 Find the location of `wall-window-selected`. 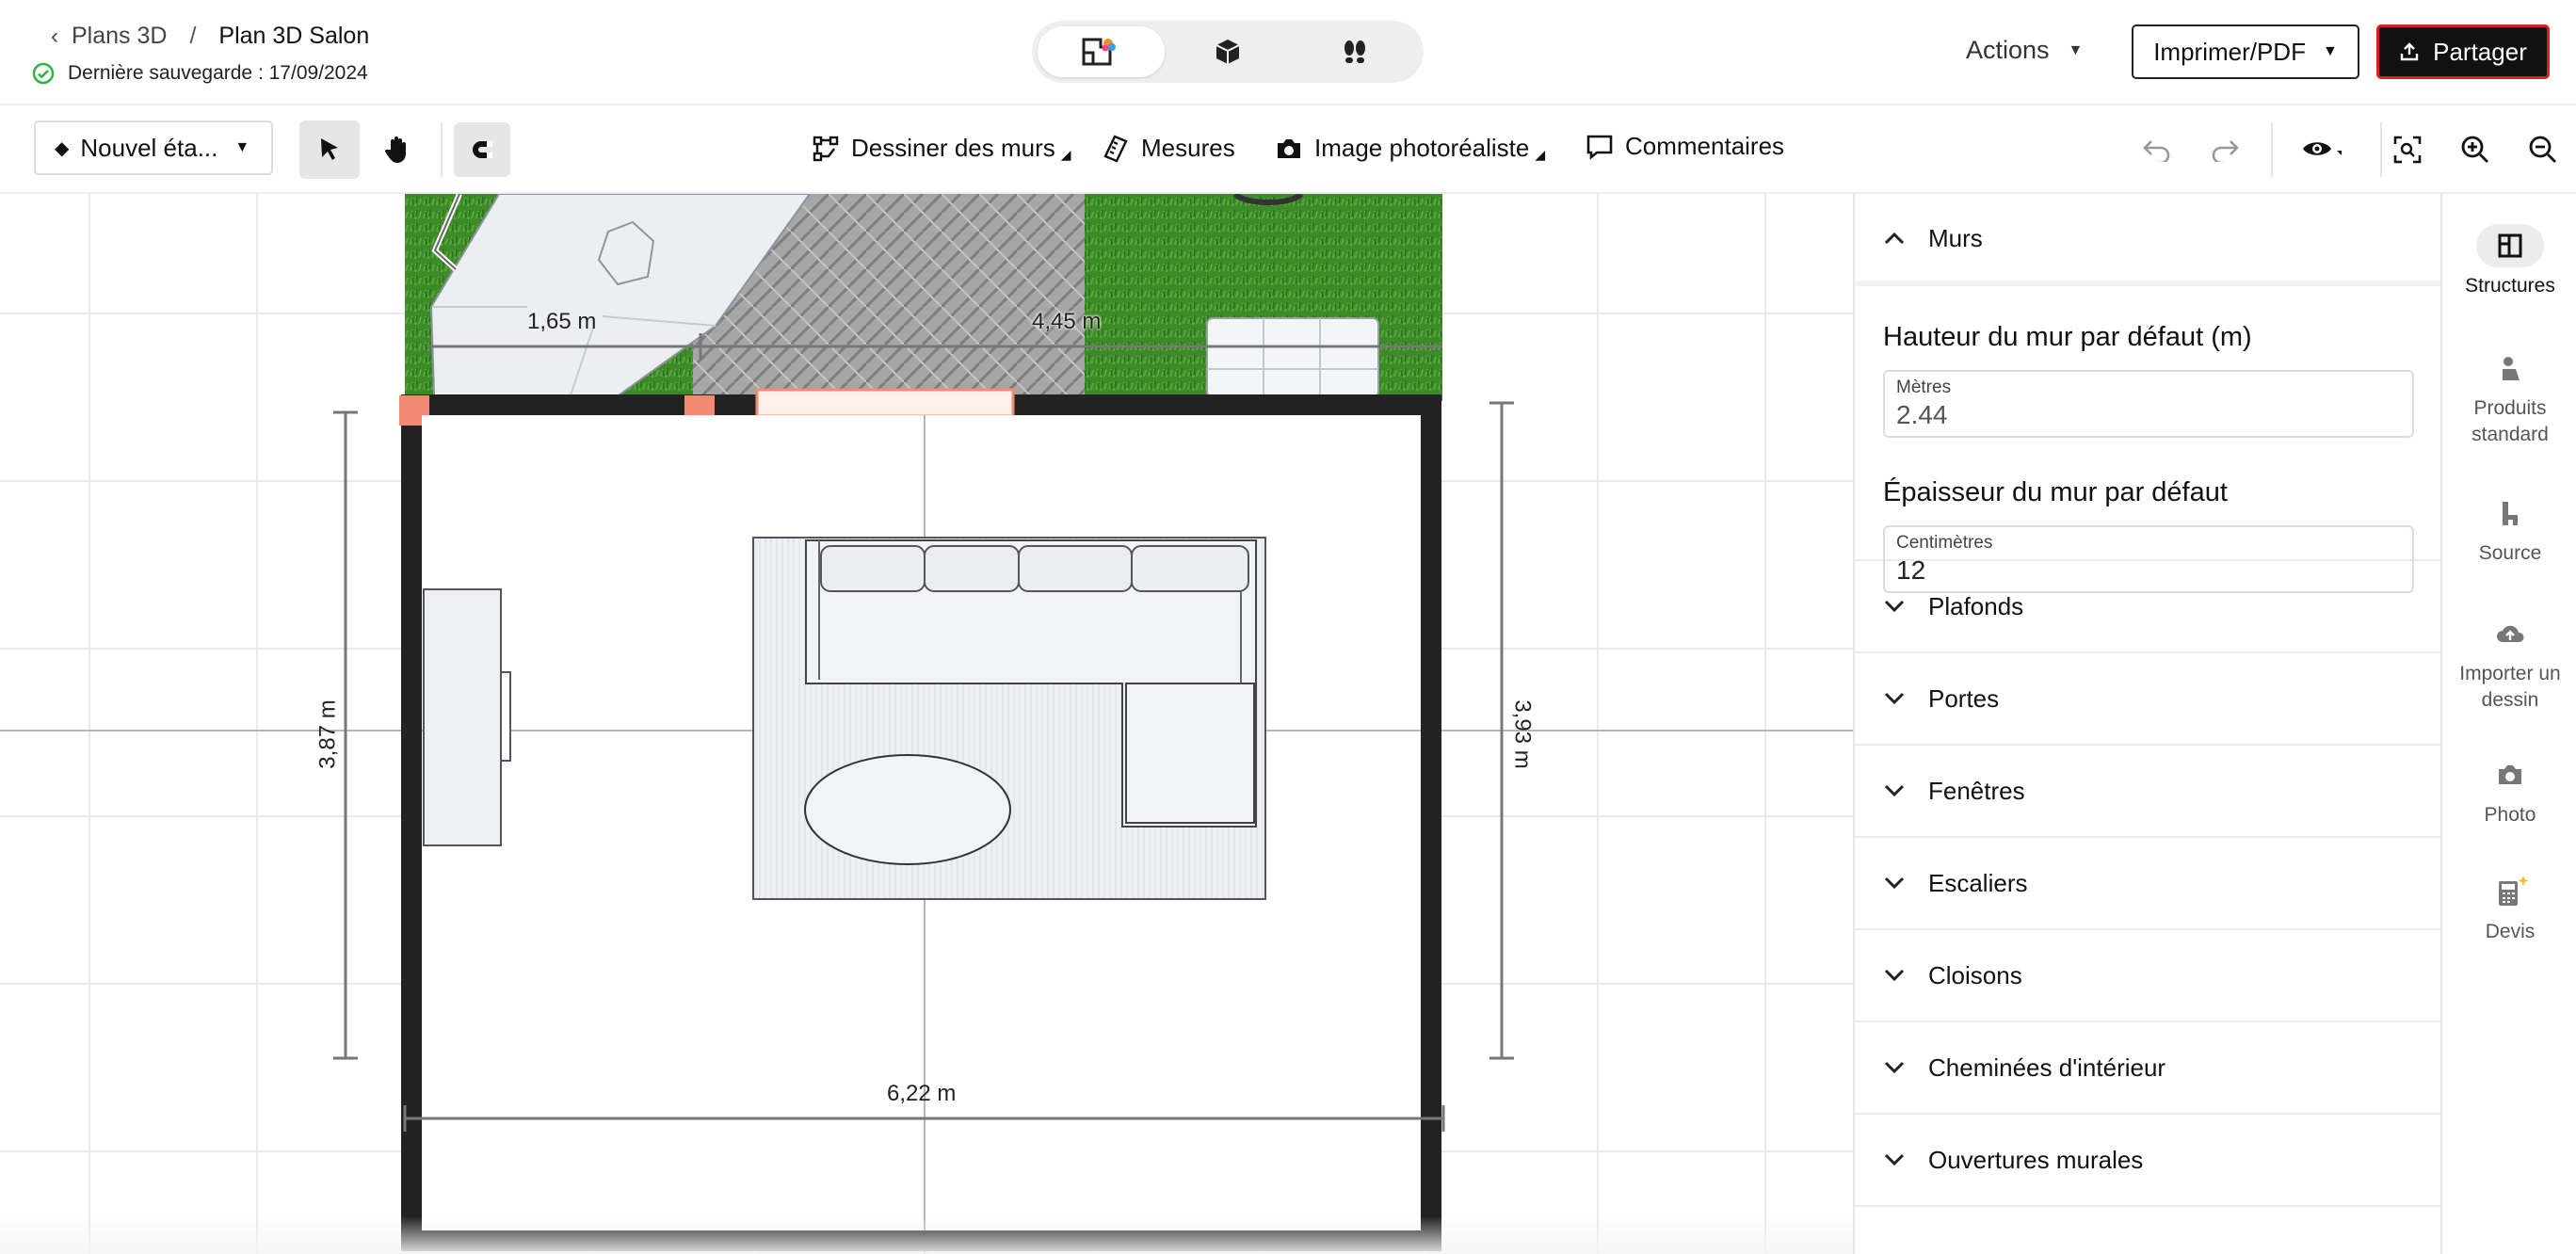

wall-window-selected is located at coordinates (885, 403).